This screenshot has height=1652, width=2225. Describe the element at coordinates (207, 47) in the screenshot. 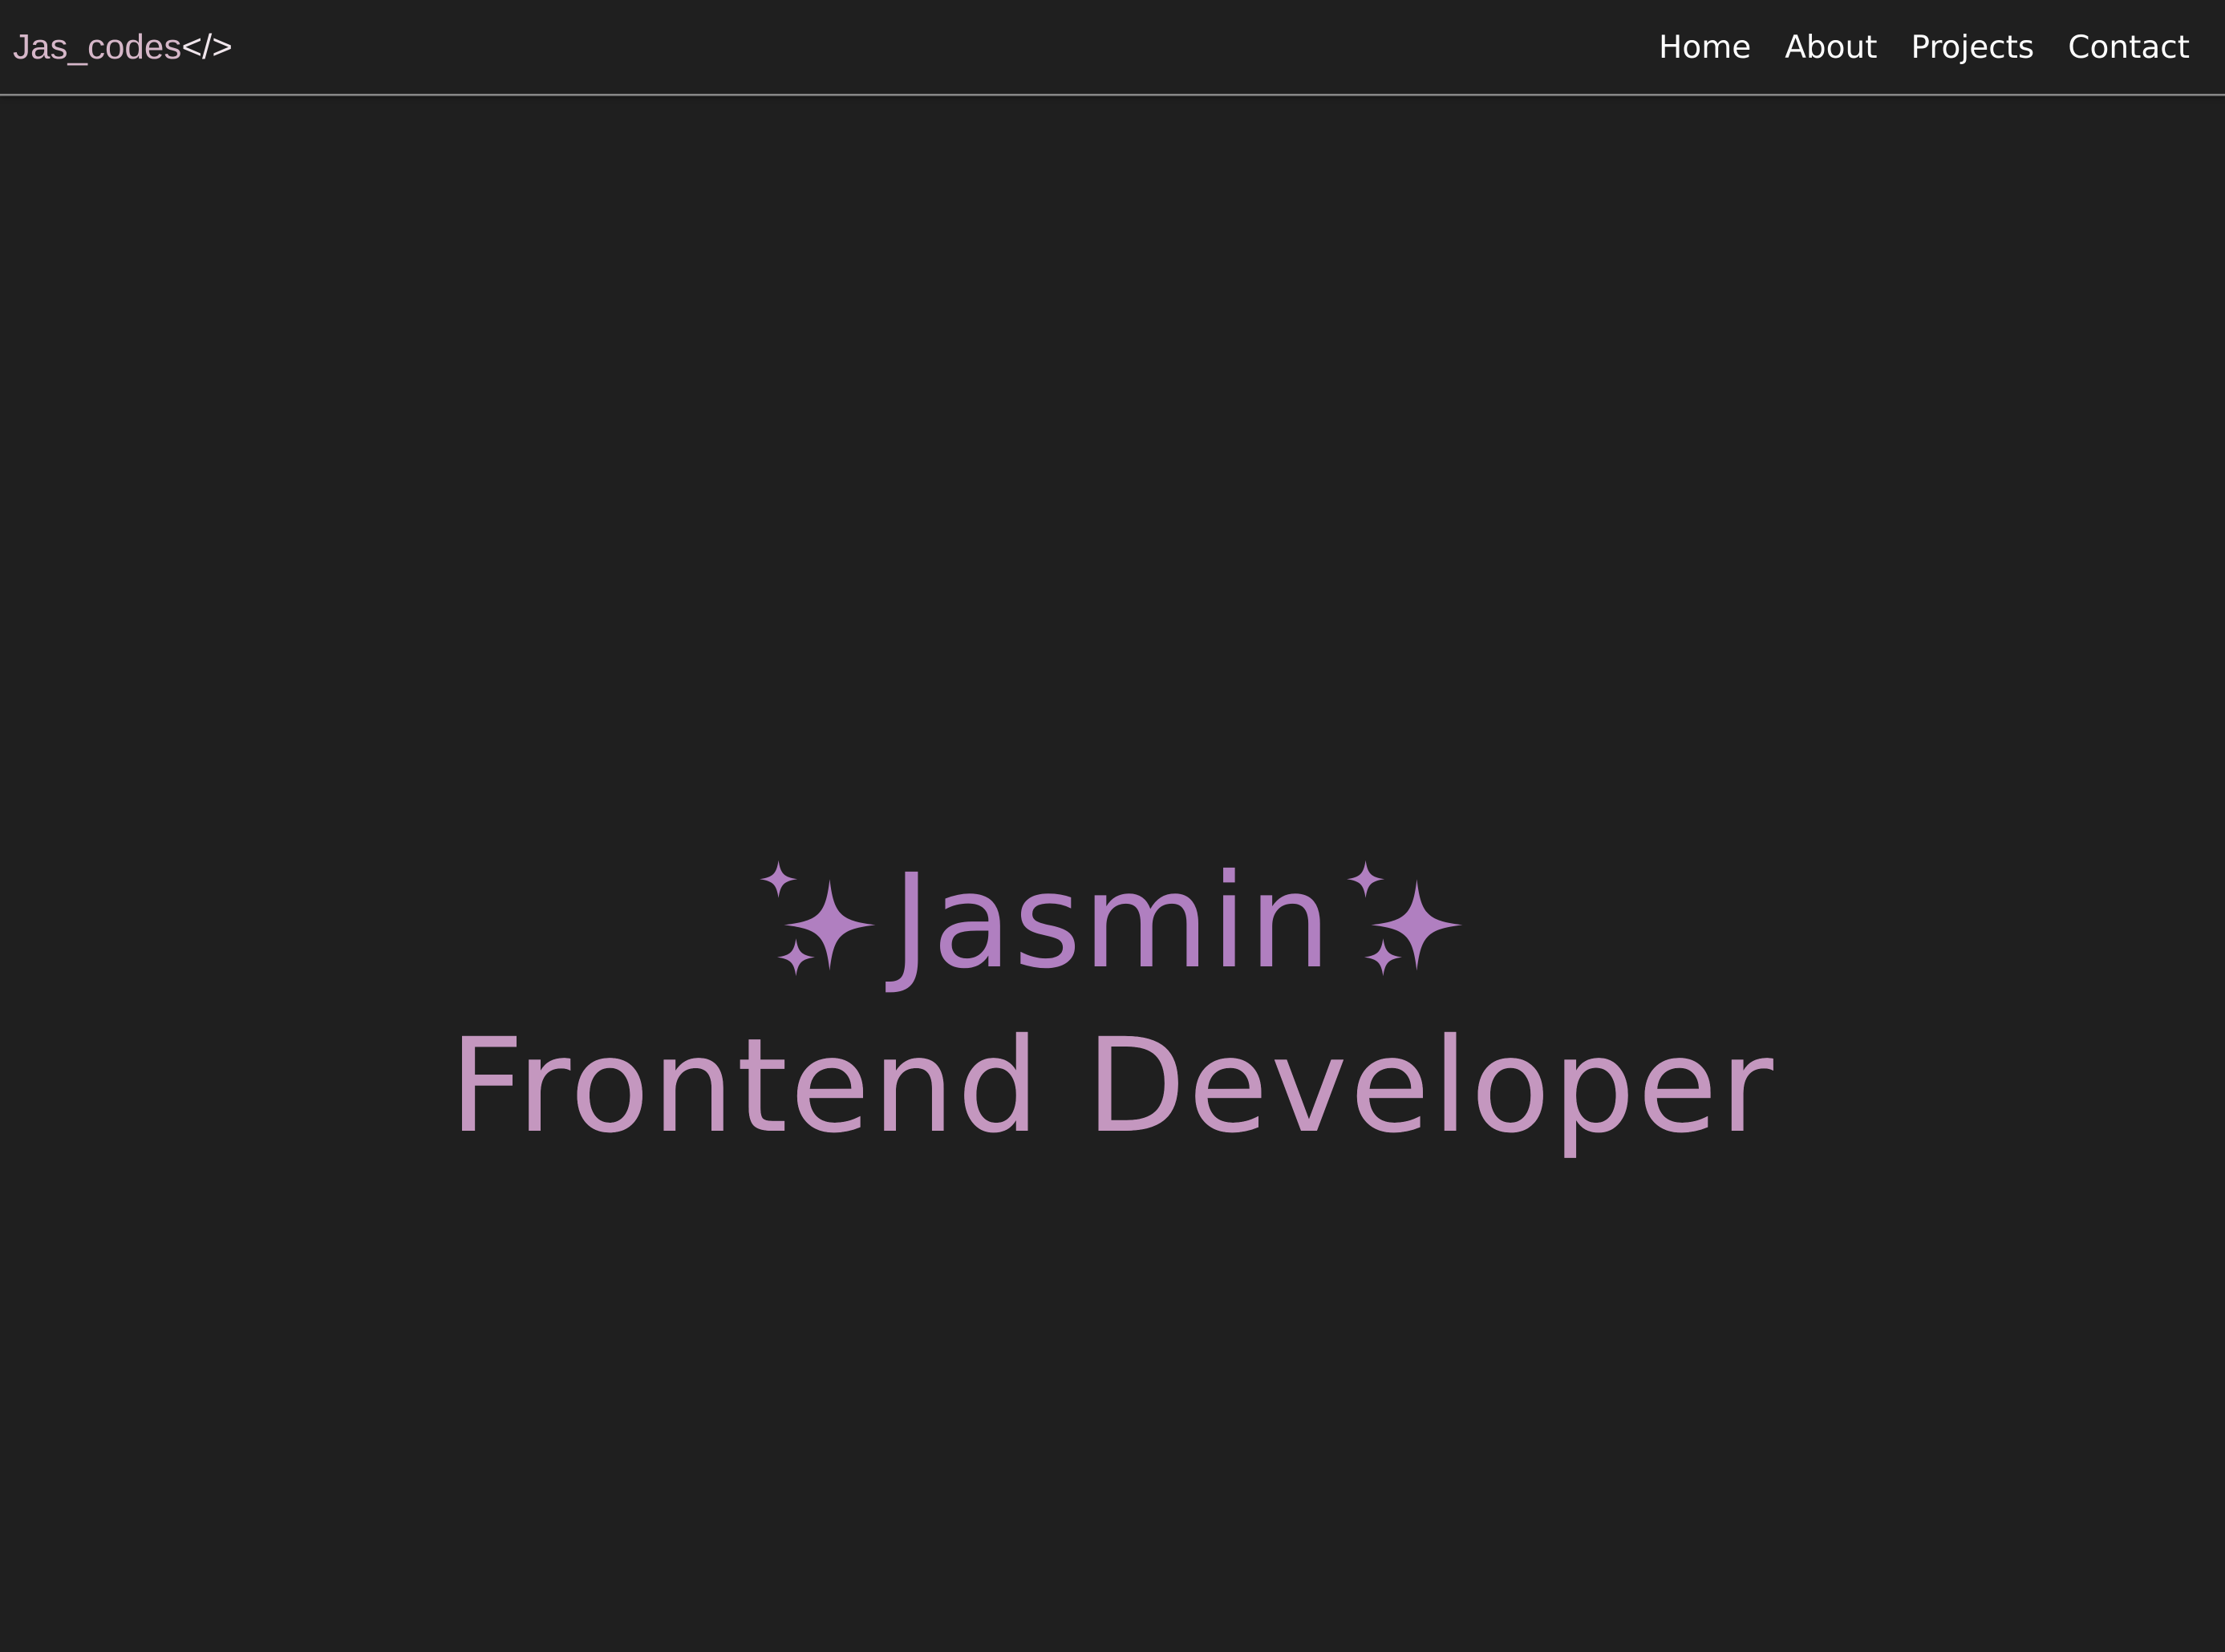

I see `logo-code-tag: </>` at that location.